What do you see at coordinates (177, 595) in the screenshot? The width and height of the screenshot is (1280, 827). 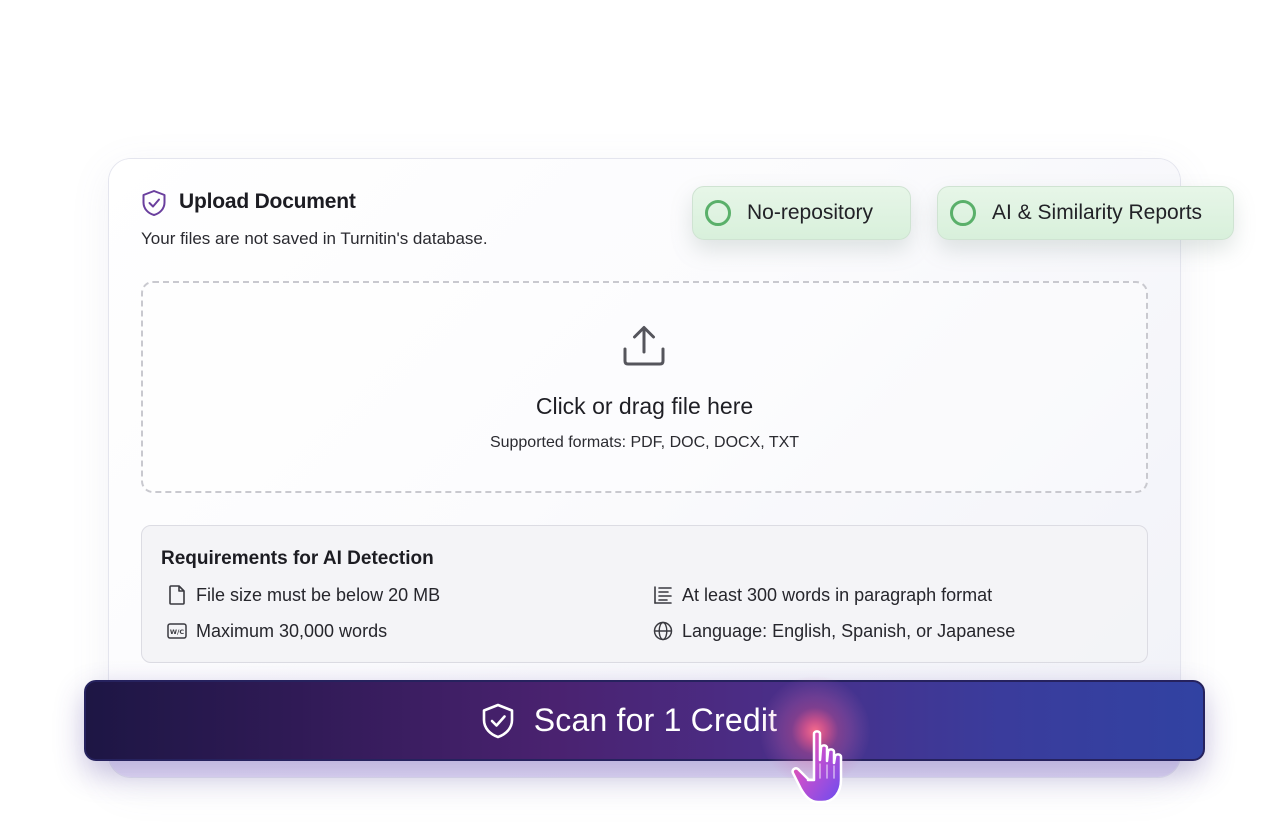 I see `file-icon` at bounding box center [177, 595].